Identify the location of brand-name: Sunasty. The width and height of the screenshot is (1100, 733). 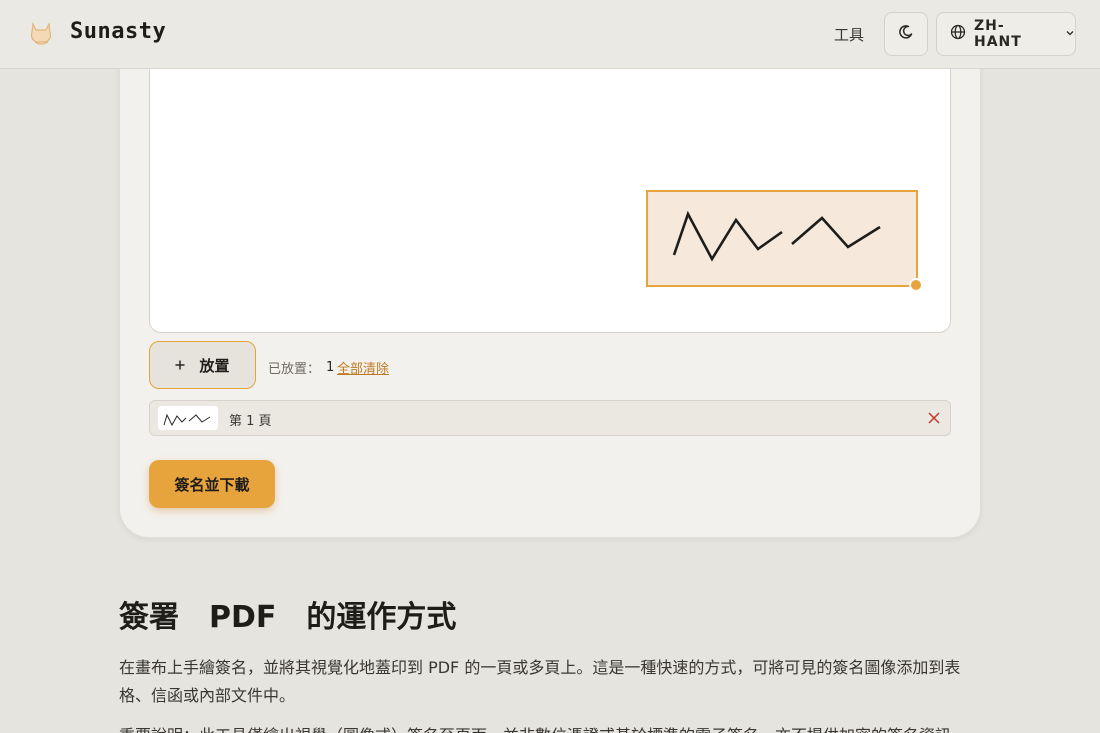
(118, 31).